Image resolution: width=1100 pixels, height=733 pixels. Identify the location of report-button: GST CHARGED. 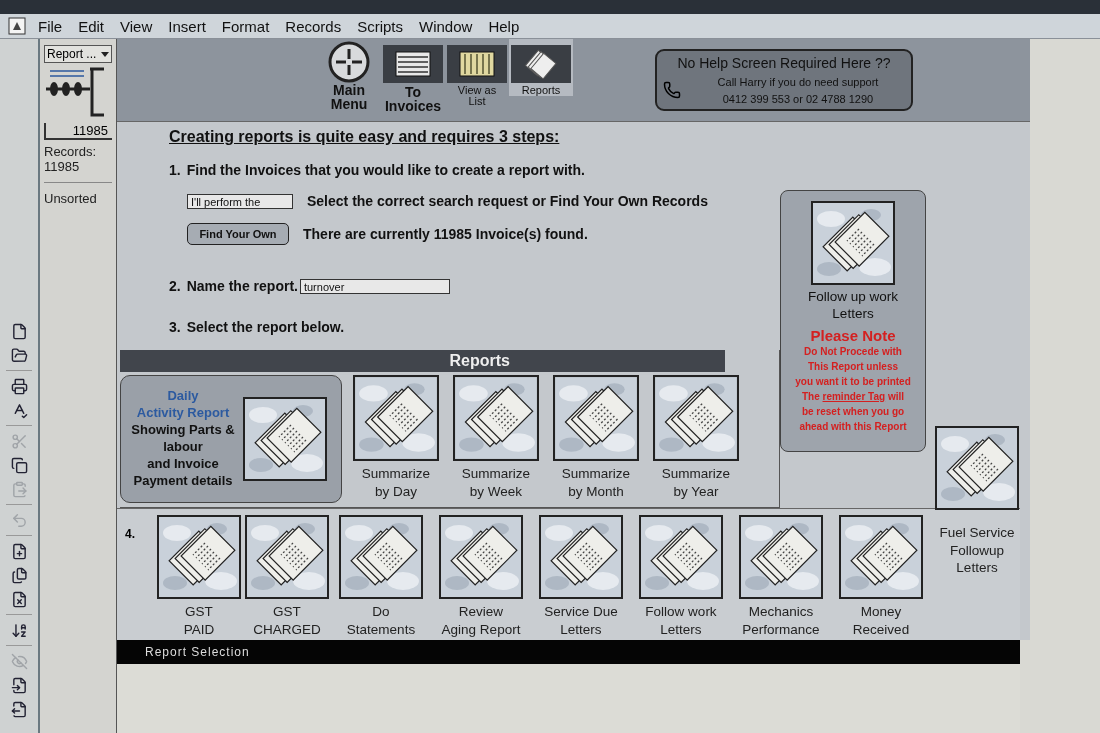
(287, 577).